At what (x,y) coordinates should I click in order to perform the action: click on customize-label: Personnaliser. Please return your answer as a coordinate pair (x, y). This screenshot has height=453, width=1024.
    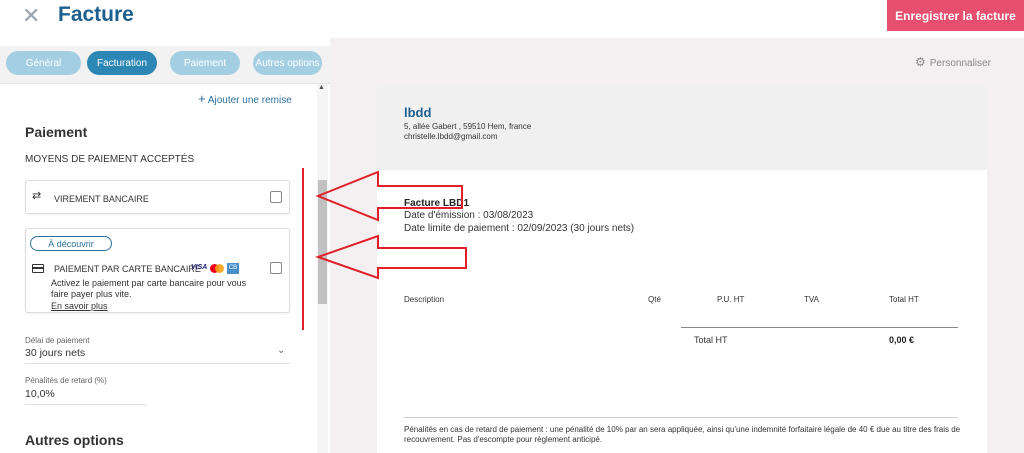
    Looking at the image, I should click on (960, 63).